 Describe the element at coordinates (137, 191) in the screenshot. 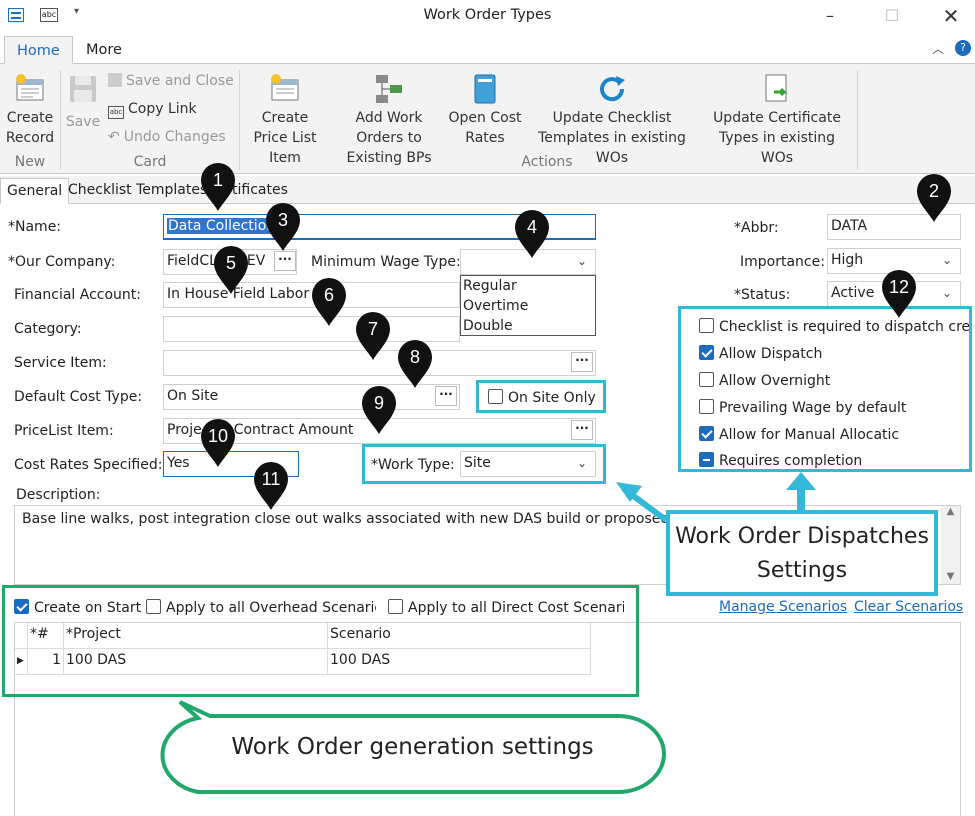

I see `tab-checklist-templates: Checklist Templates` at that location.